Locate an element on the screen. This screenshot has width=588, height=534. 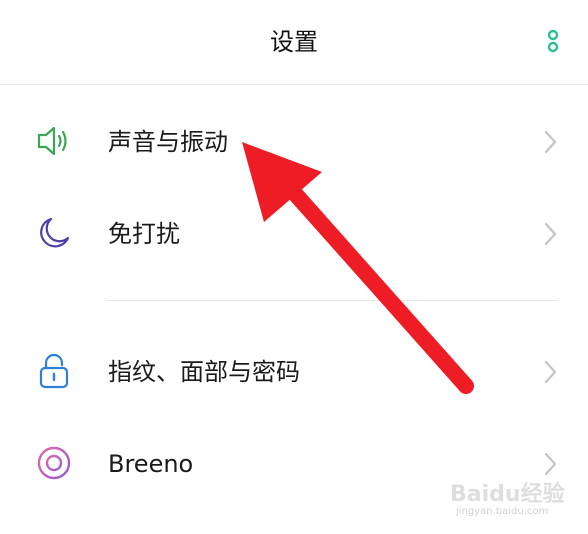
more-vertical-icon is located at coordinates (553, 41).